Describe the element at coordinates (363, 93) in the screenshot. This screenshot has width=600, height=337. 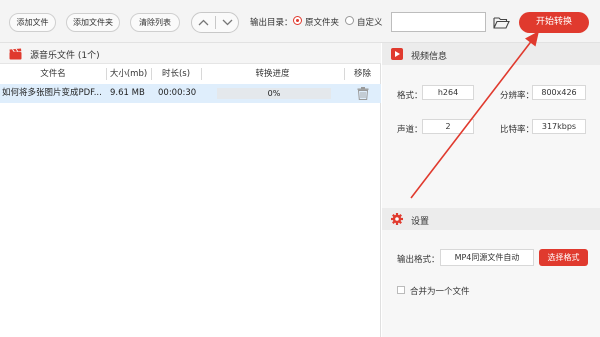
I see `trash-icon` at that location.